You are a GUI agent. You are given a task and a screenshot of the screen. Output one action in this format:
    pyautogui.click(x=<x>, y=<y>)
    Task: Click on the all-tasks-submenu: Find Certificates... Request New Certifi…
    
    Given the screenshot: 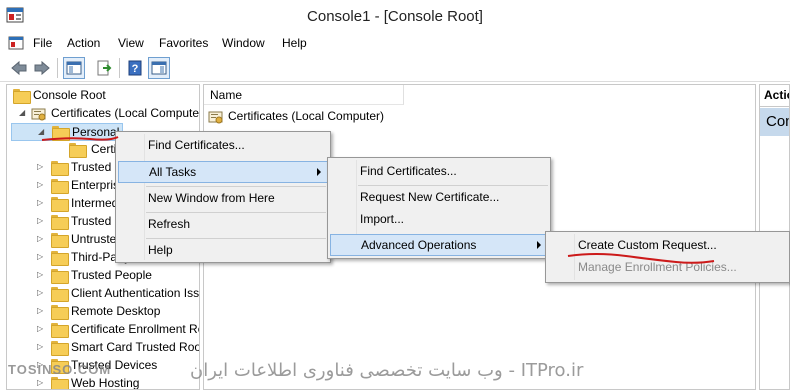 What is the action you would take?
    pyautogui.click(x=439, y=208)
    